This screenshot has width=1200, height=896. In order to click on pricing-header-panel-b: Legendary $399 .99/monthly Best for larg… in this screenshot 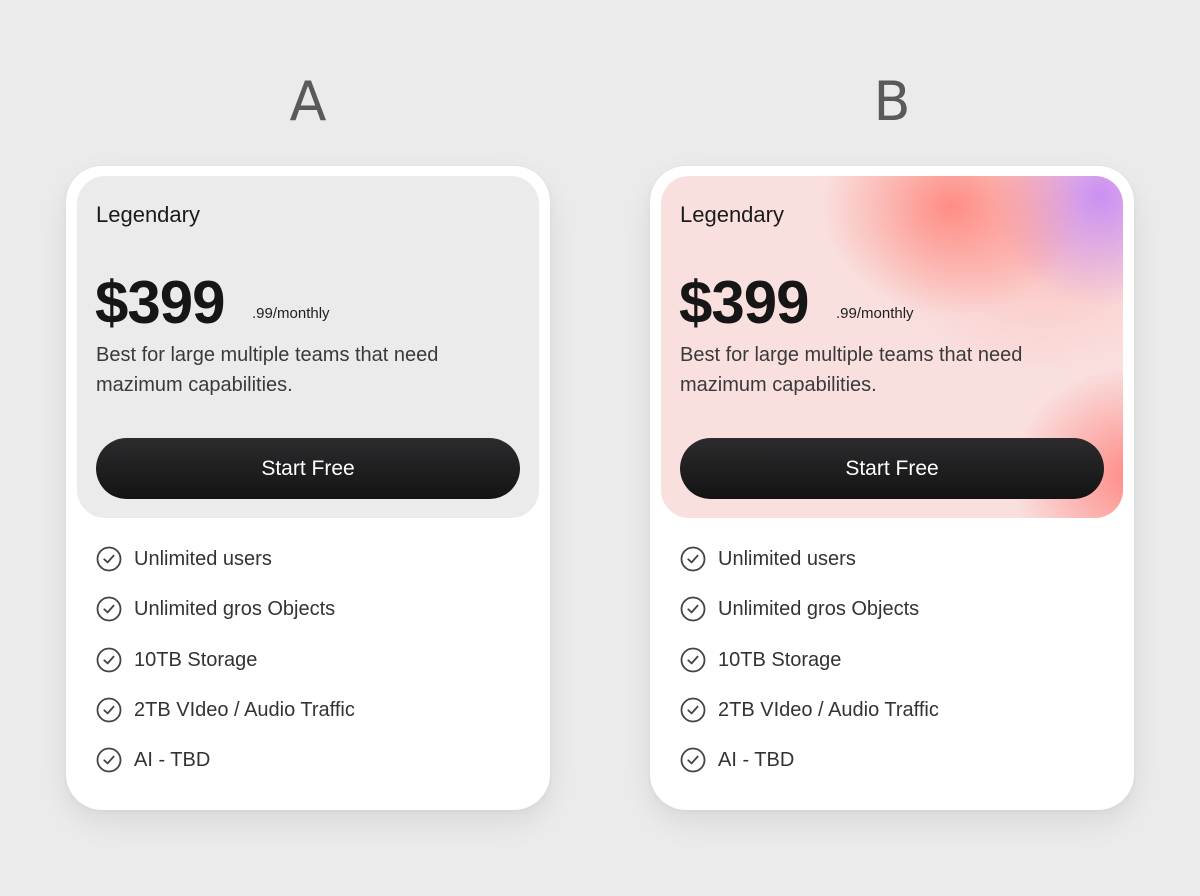, I will do `click(892, 347)`.